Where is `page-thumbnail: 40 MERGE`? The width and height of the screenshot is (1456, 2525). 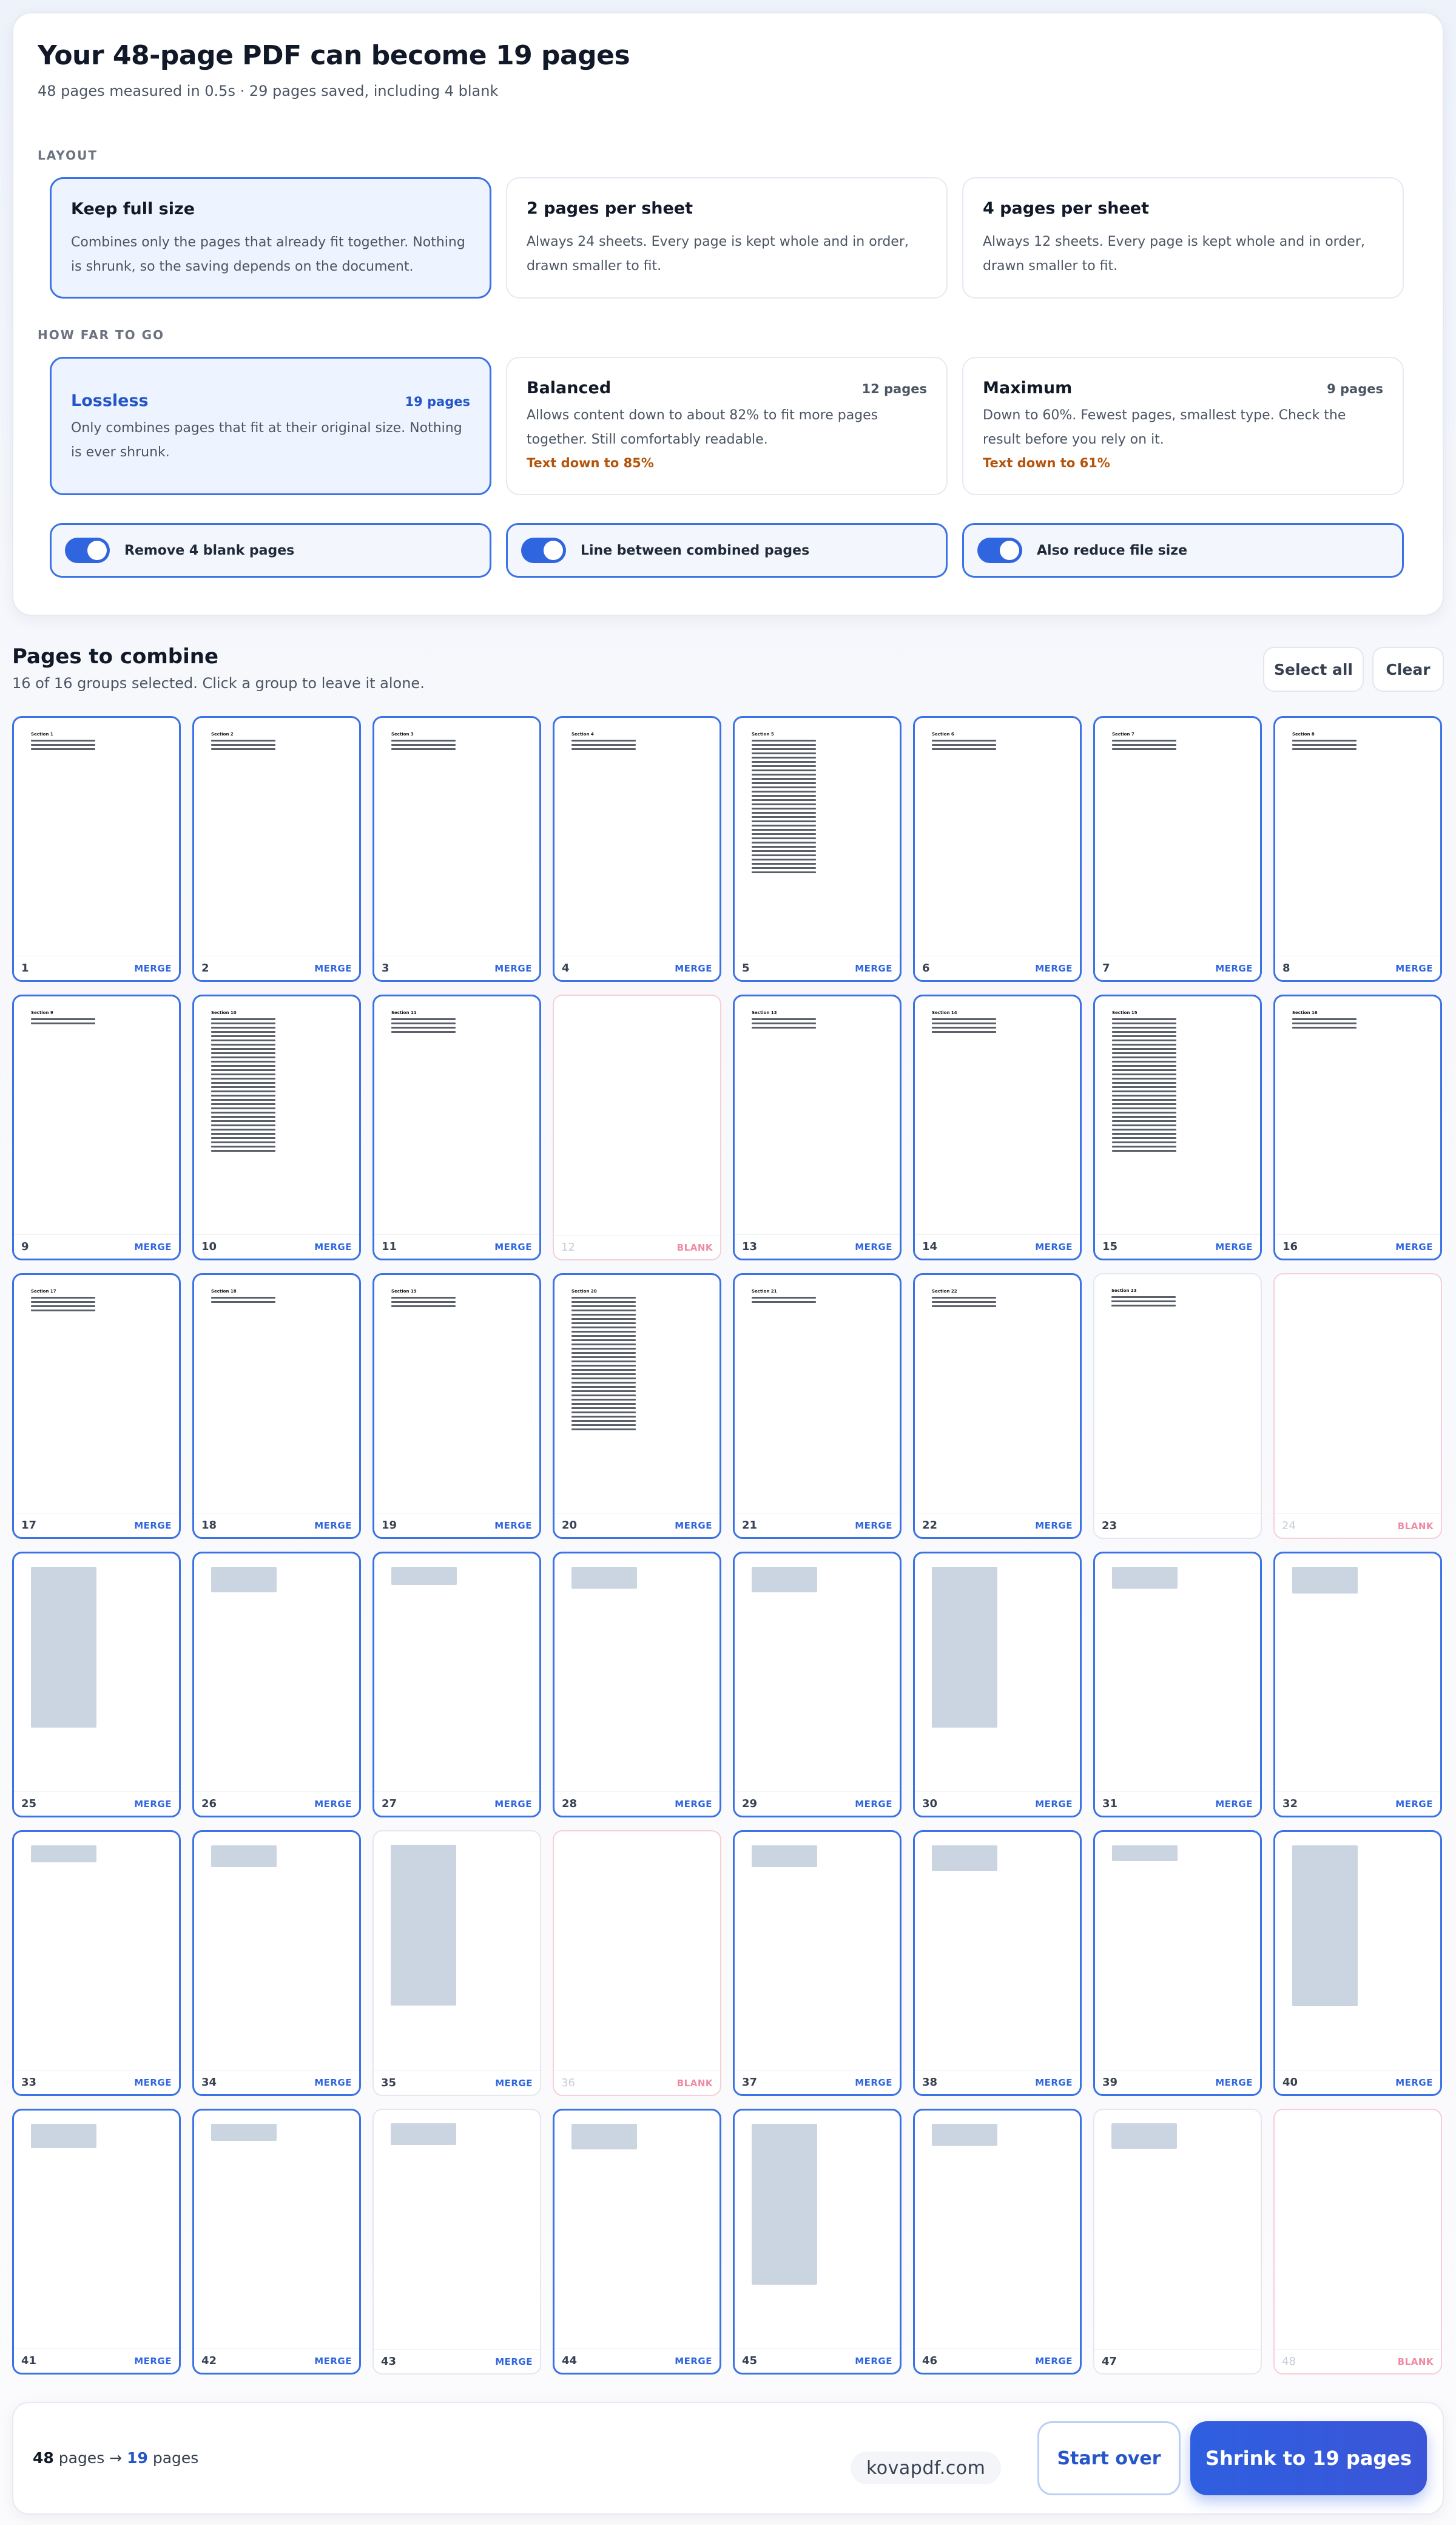 page-thumbnail: 40 MERGE is located at coordinates (1357, 1963).